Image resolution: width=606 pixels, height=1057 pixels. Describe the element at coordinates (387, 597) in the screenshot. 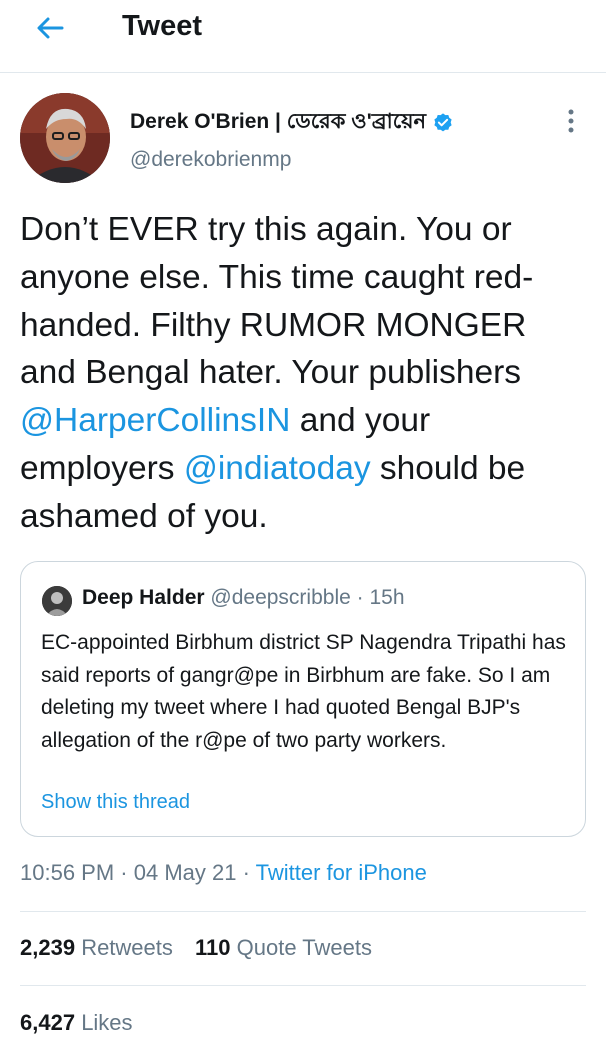

I see `quoted-time: 15h` at that location.